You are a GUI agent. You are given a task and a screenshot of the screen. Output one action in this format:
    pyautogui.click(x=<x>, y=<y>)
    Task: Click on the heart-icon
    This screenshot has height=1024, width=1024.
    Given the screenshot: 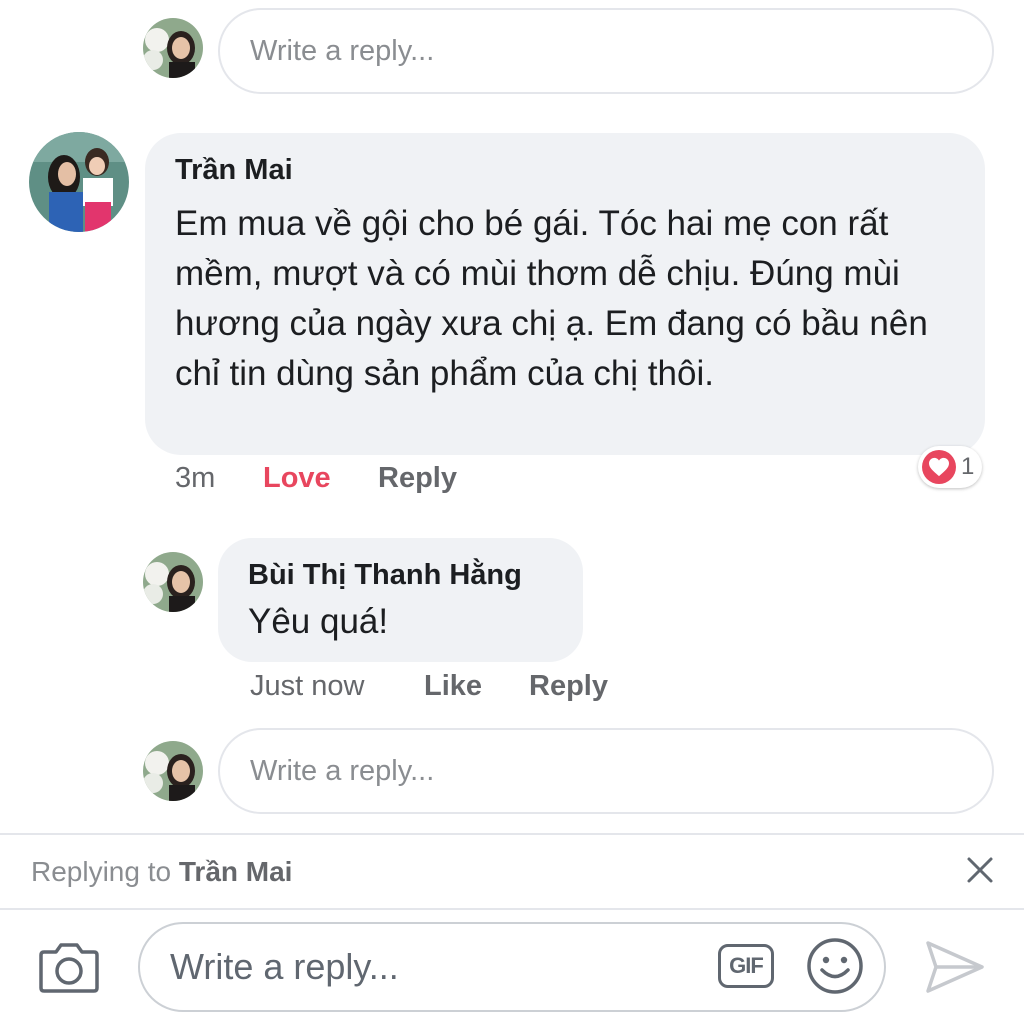 What is the action you would take?
    pyautogui.click(x=939, y=467)
    